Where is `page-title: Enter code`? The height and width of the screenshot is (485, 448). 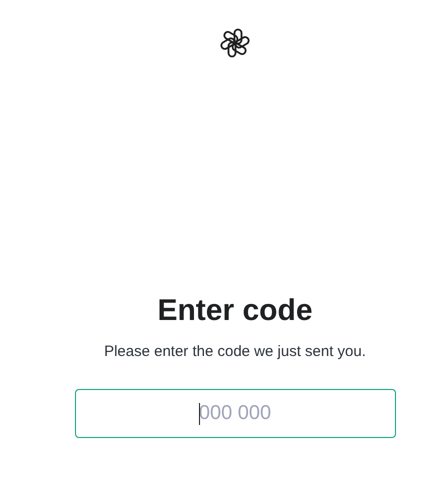 page-title: Enter code is located at coordinates (235, 311).